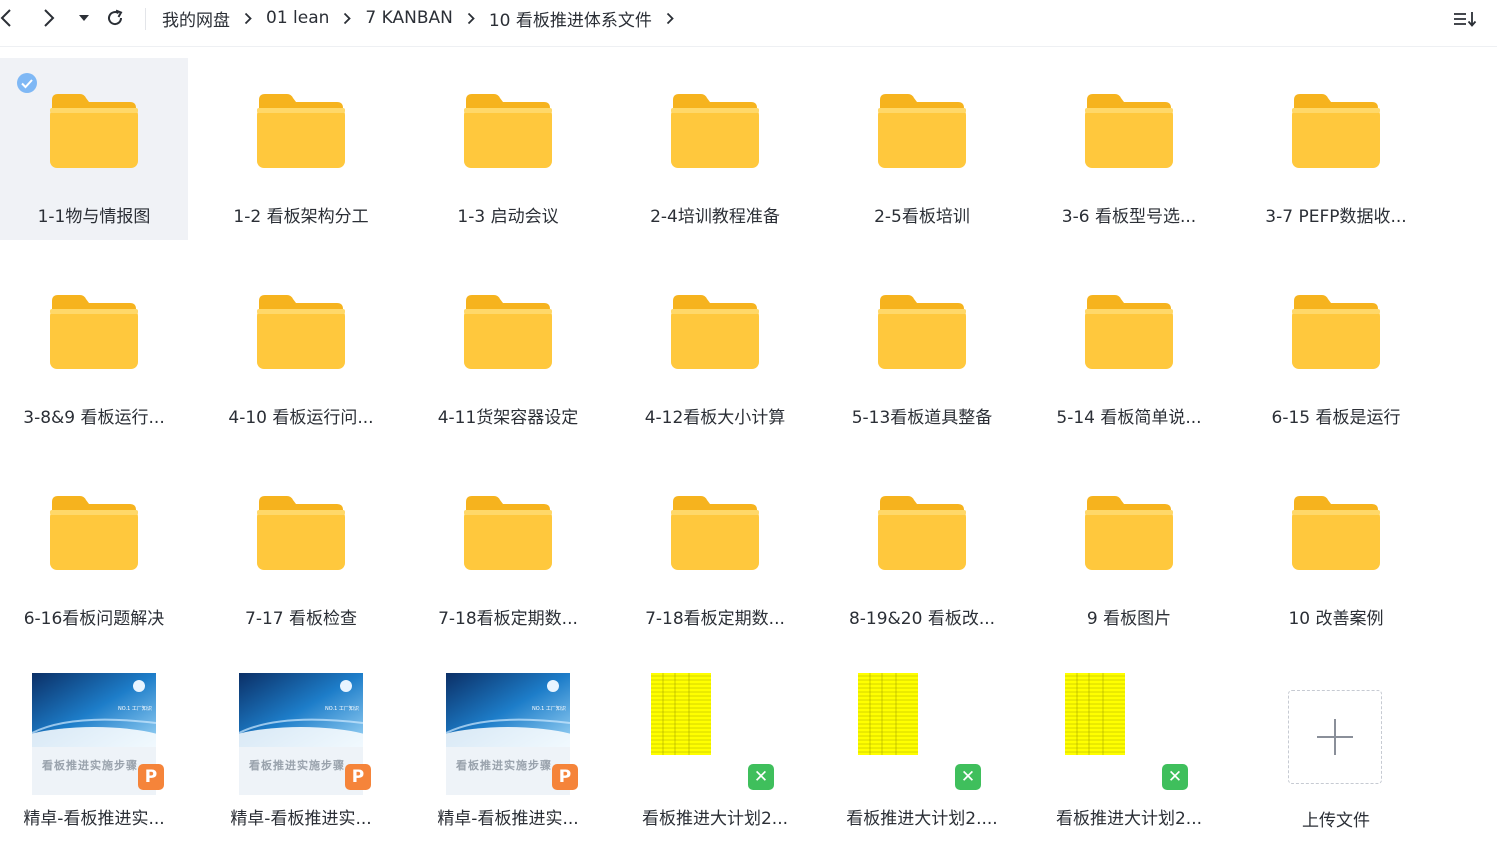 This screenshot has height=843, width=1497. Describe the element at coordinates (408, 18) in the screenshot. I see `breadcrumb-item-kanban: 7 KANBAN` at that location.